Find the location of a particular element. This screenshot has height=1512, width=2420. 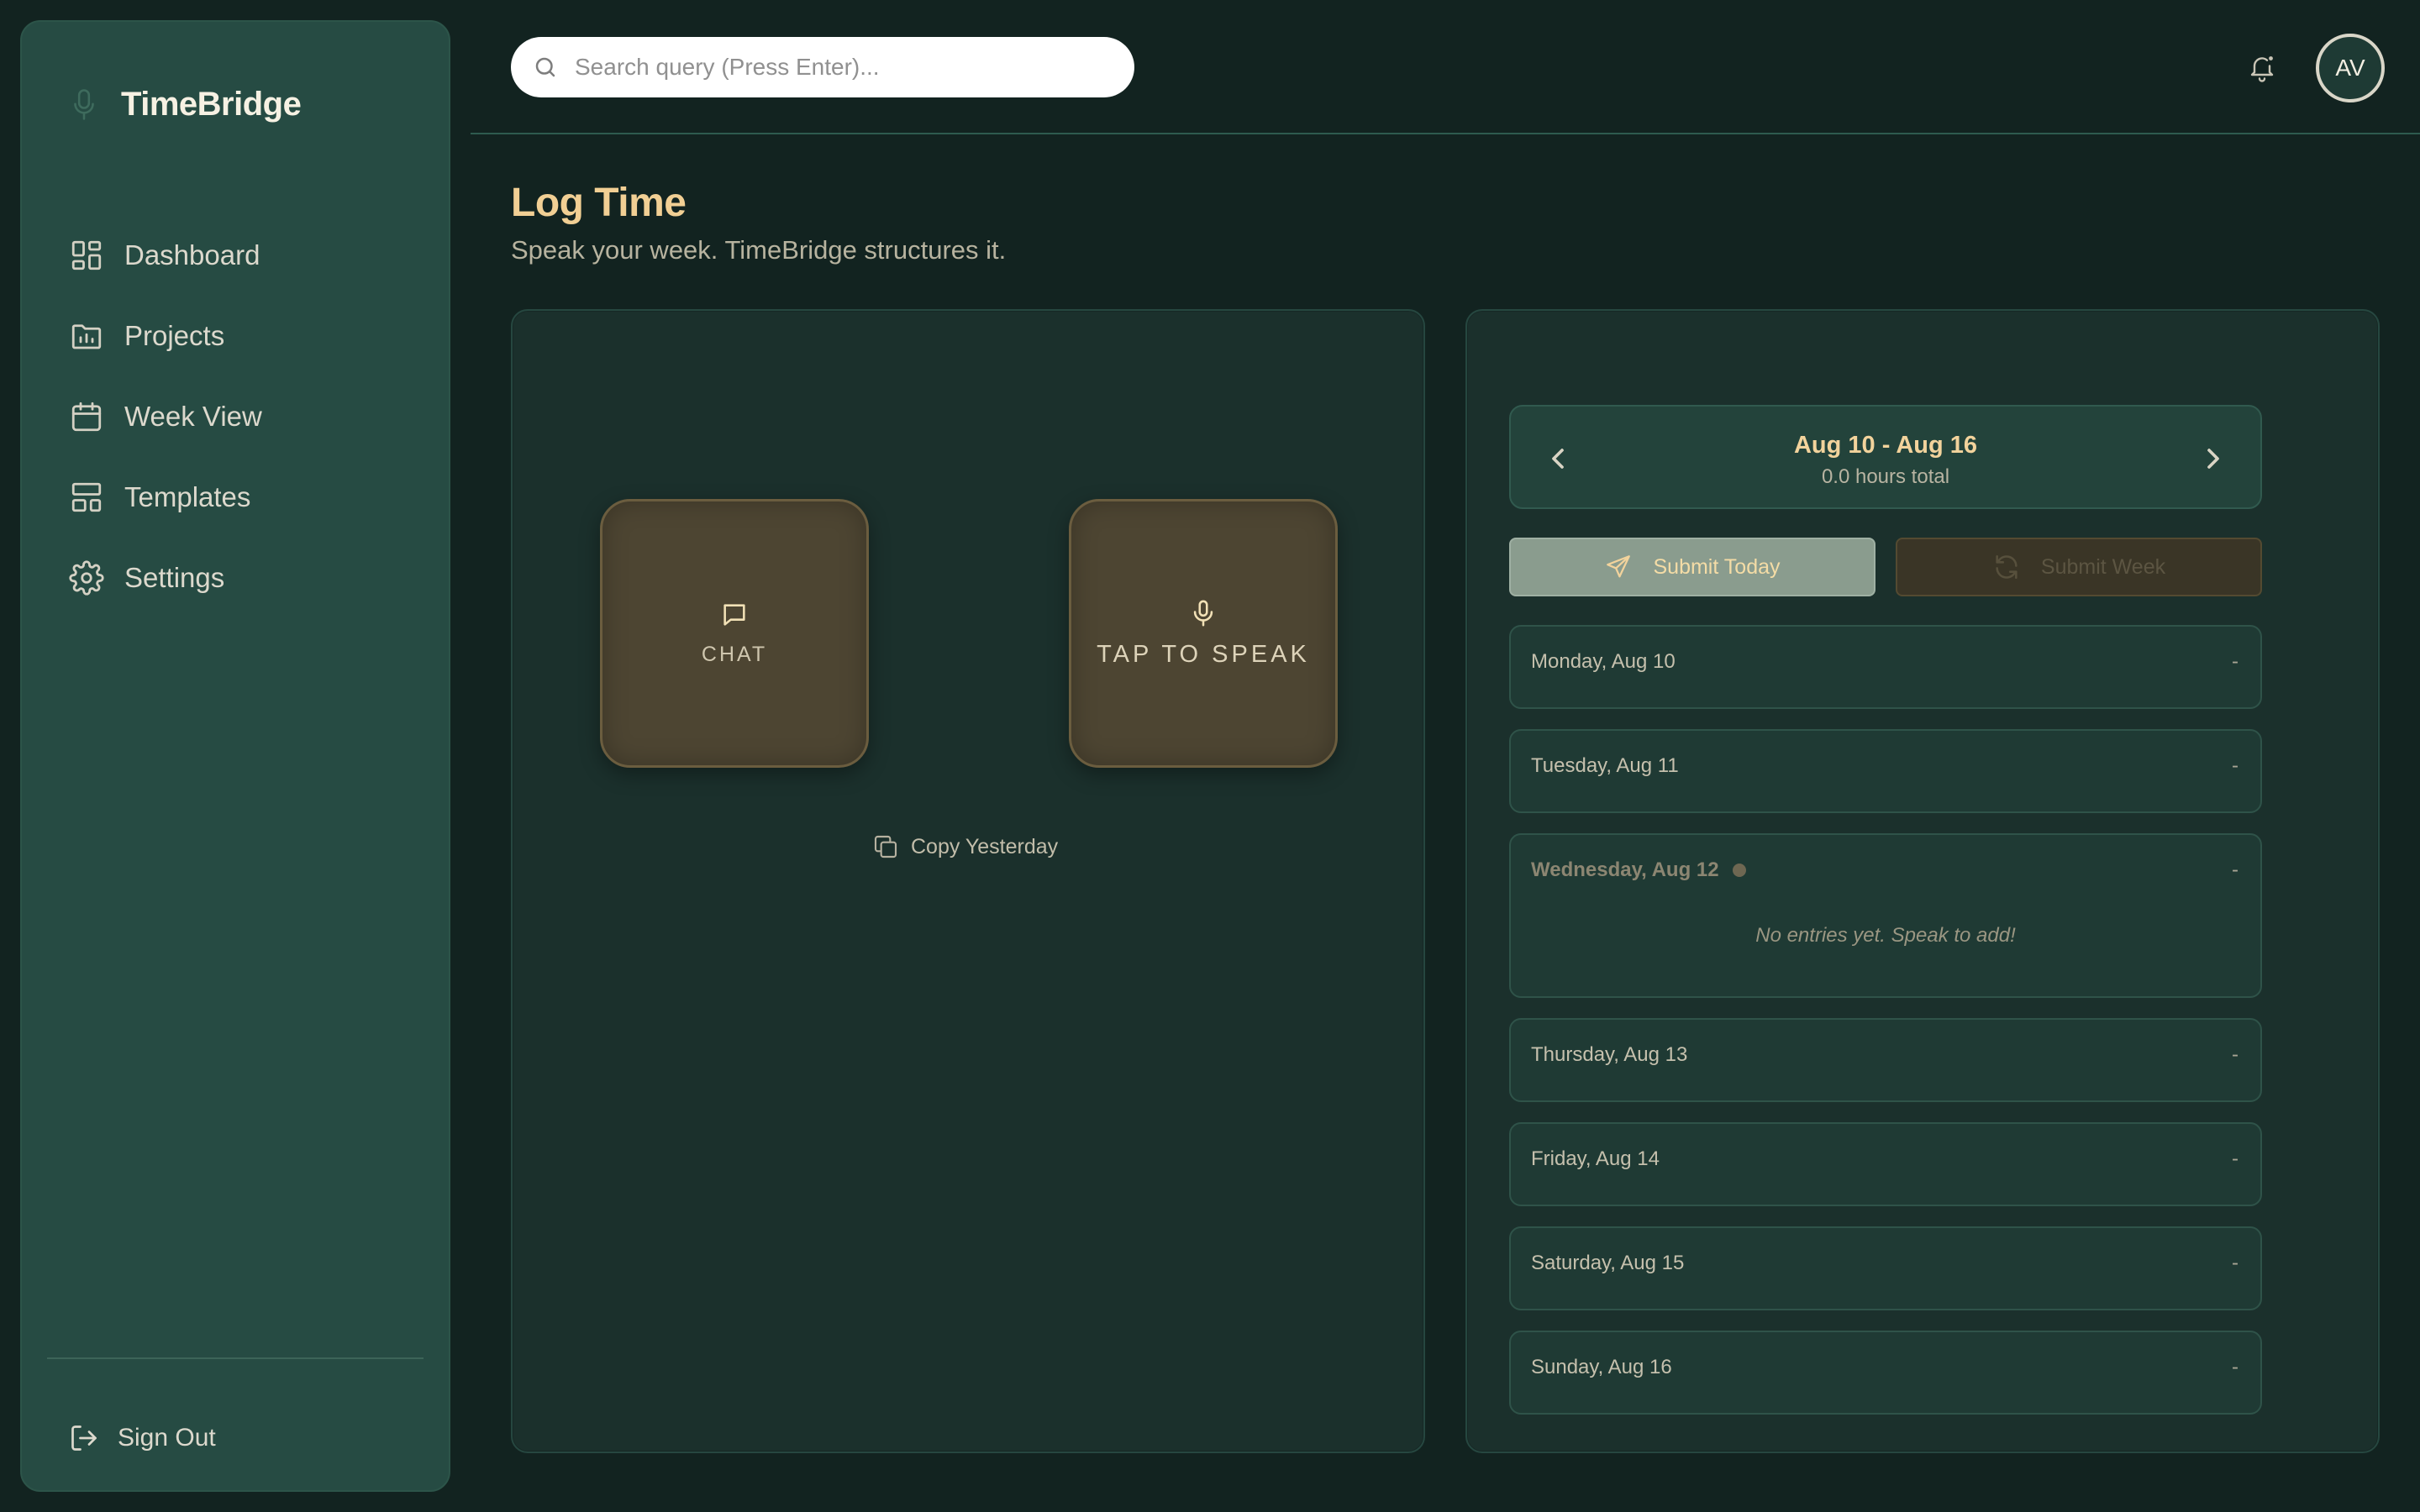

sidebar-item-settings: Settings is located at coordinates (246, 578).